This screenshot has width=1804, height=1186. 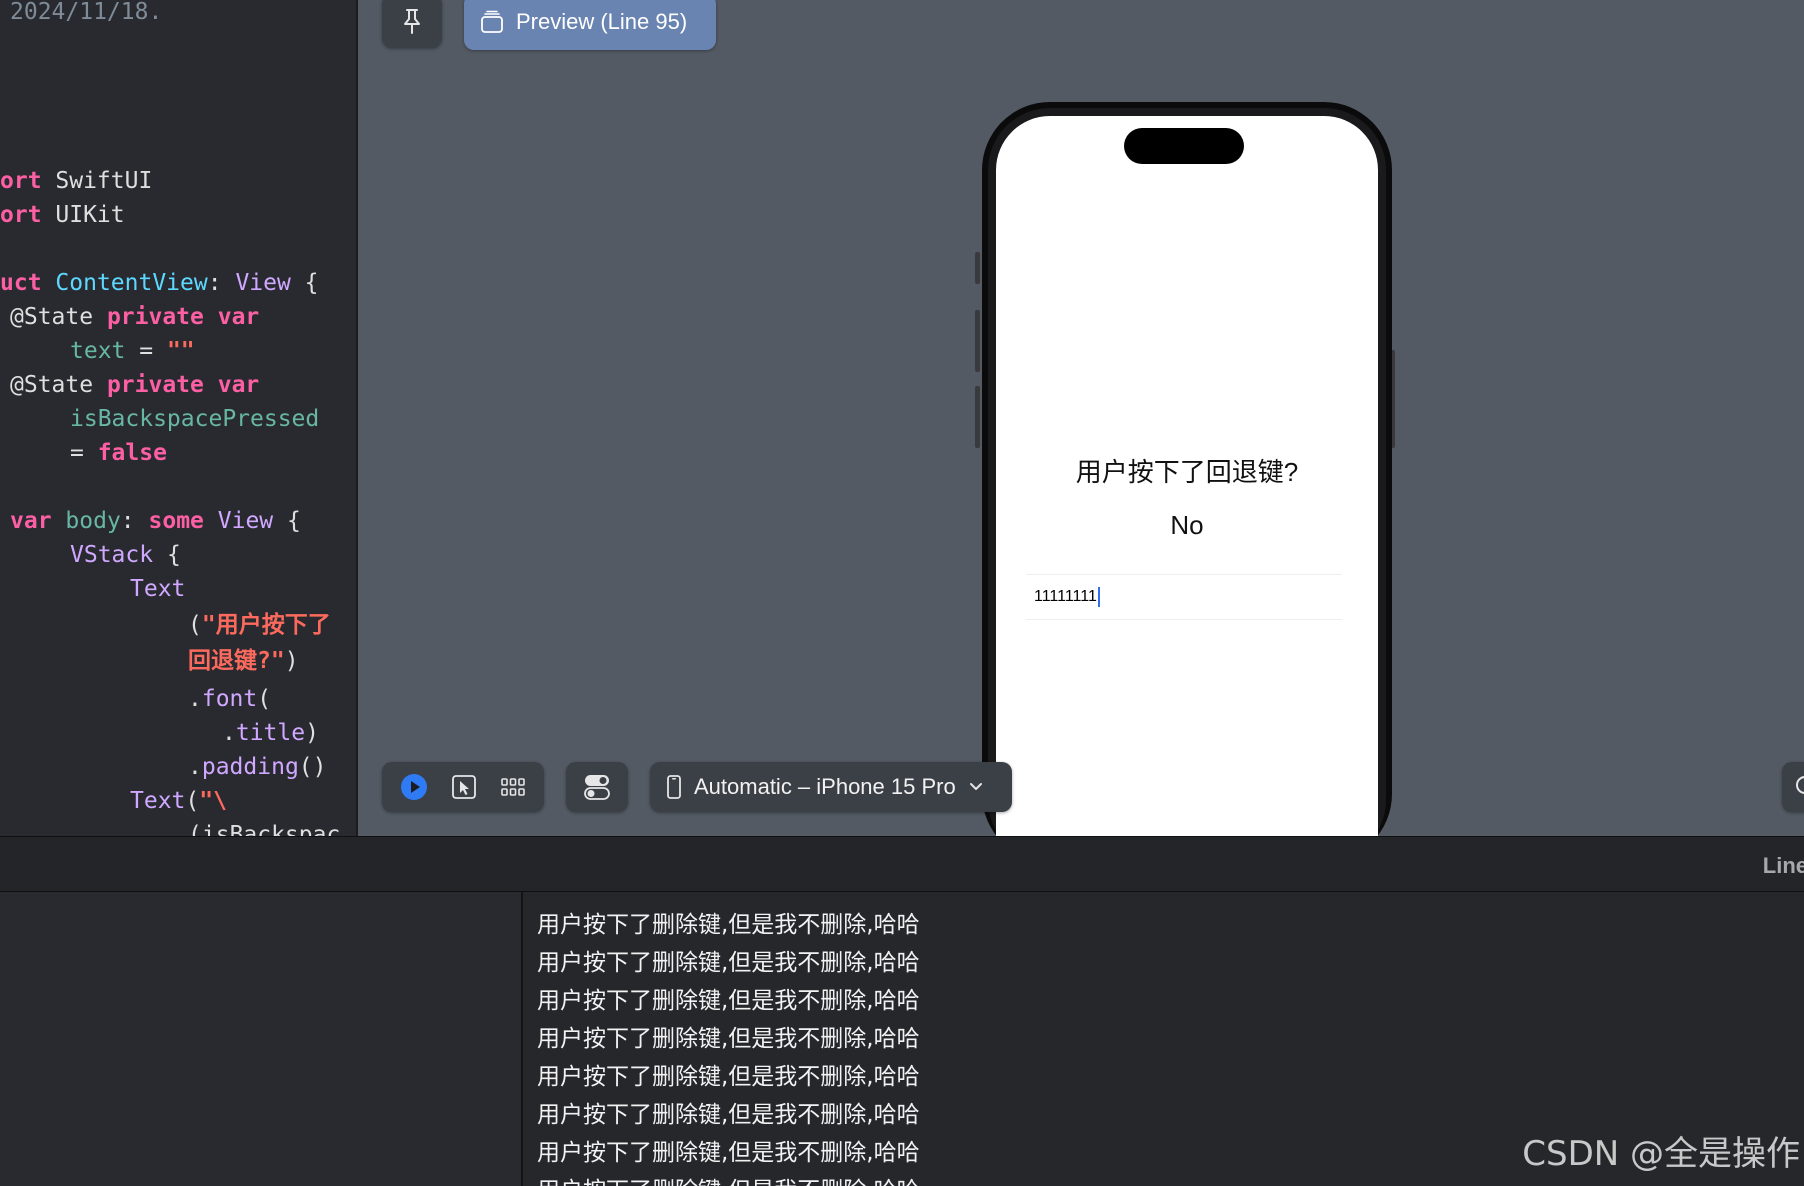 I want to click on code-line: VStack {, so click(x=125, y=555).